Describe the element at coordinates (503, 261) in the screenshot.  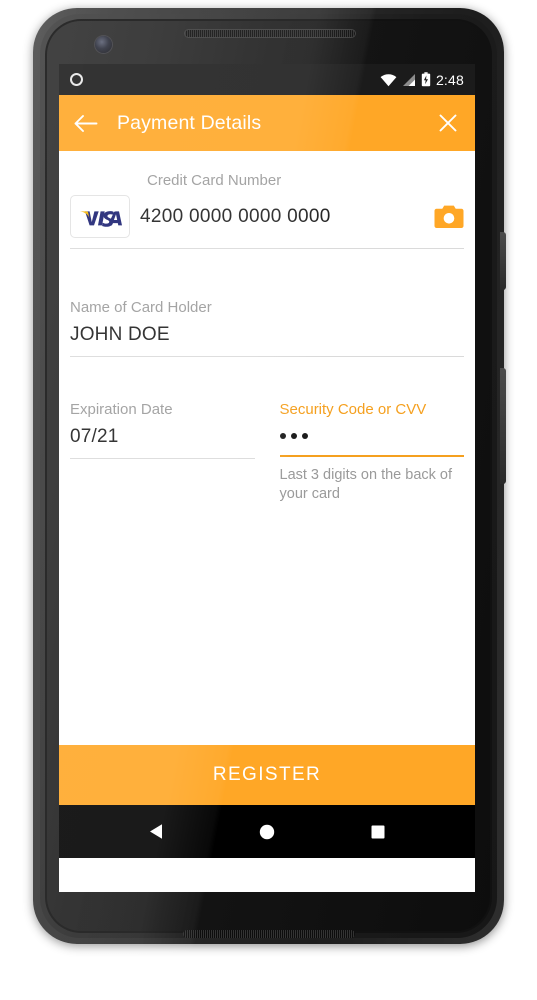
I see `power-button` at that location.